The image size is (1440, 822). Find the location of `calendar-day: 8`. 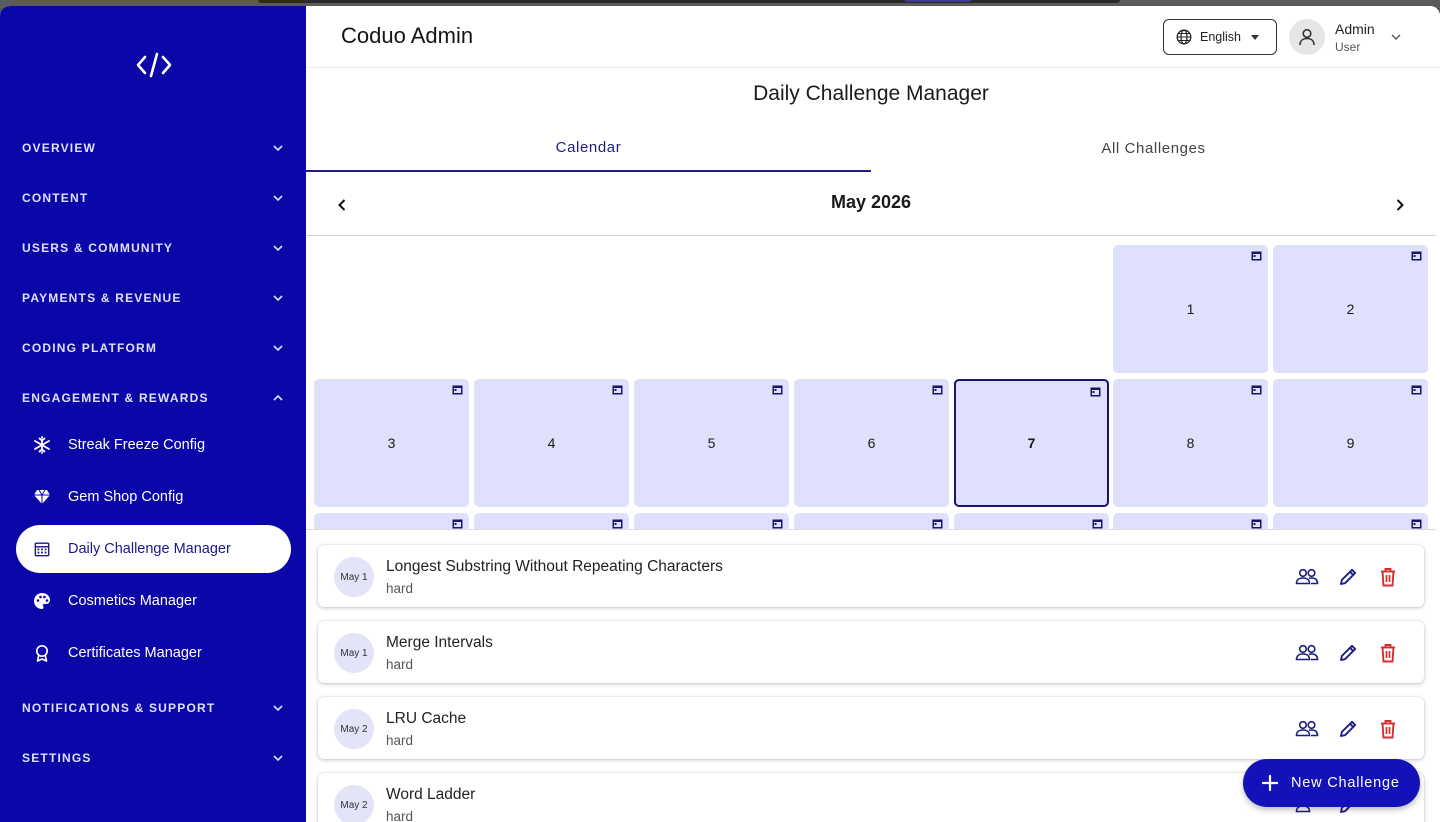

calendar-day: 8 is located at coordinates (1190, 443).